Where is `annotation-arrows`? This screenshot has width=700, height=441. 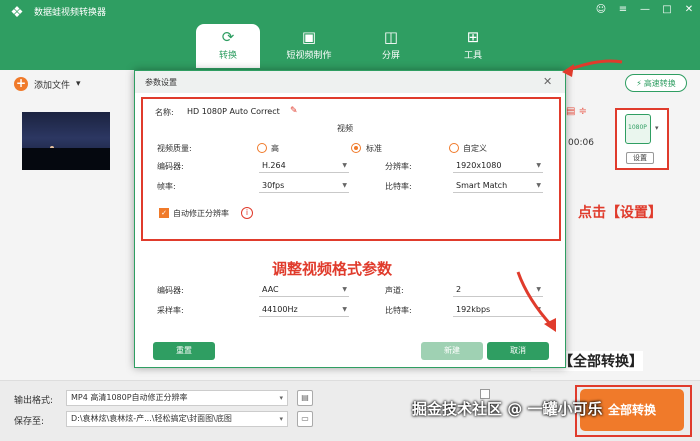
annotation-arrows is located at coordinates (569, 195).